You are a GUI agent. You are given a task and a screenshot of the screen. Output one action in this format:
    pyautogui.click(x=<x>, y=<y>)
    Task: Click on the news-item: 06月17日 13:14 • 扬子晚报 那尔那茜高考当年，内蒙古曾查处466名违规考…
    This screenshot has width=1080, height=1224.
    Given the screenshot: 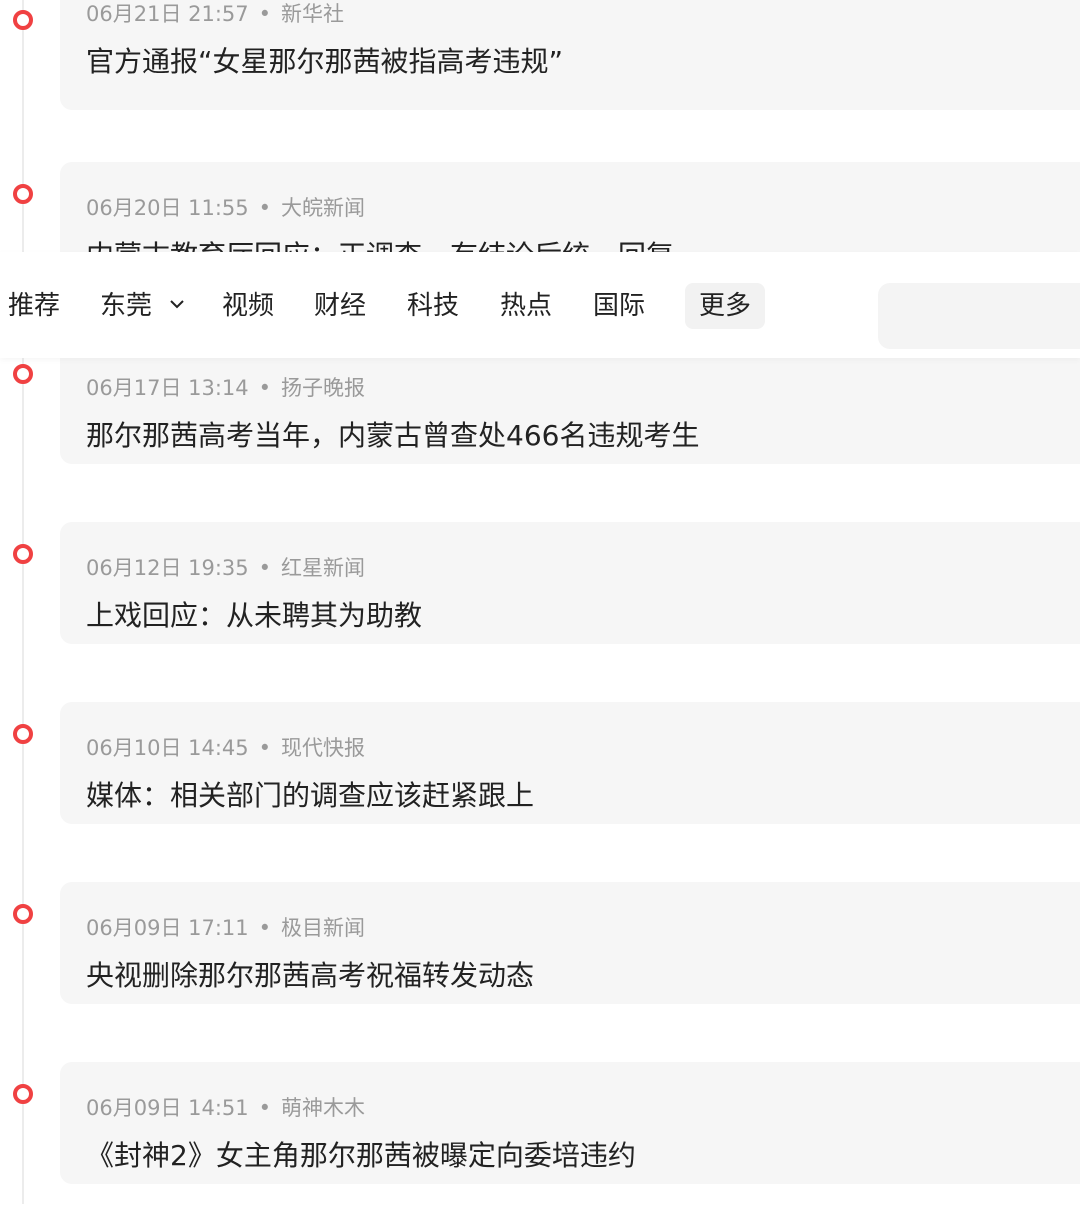 What is the action you would take?
    pyautogui.click(x=540, y=423)
    